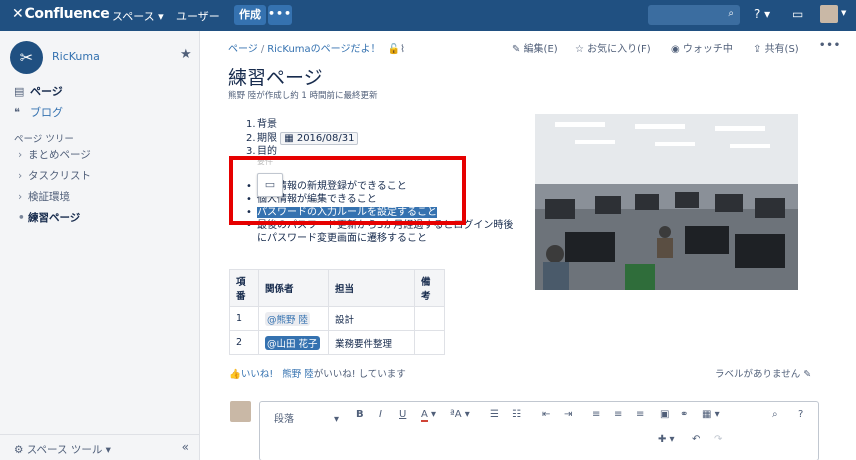 The width and height of the screenshot is (856, 460). What do you see at coordinates (244, 318) in the screenshot?
I see `table-cell: 1` at bounding box center [244, 318].